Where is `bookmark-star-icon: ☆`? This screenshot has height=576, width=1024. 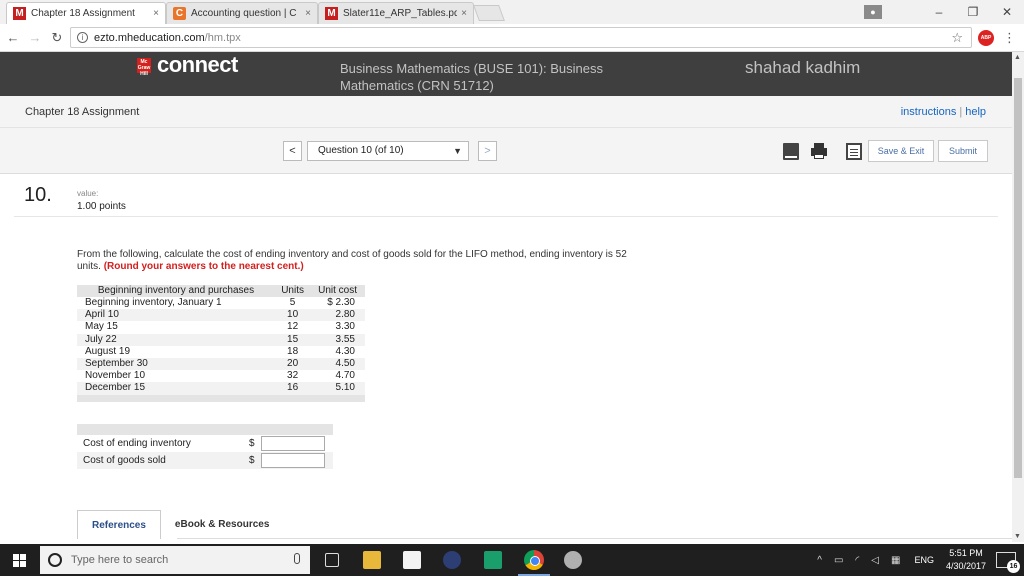
bookmark-star-icon: ☆ is located at coordinates (957, 38).